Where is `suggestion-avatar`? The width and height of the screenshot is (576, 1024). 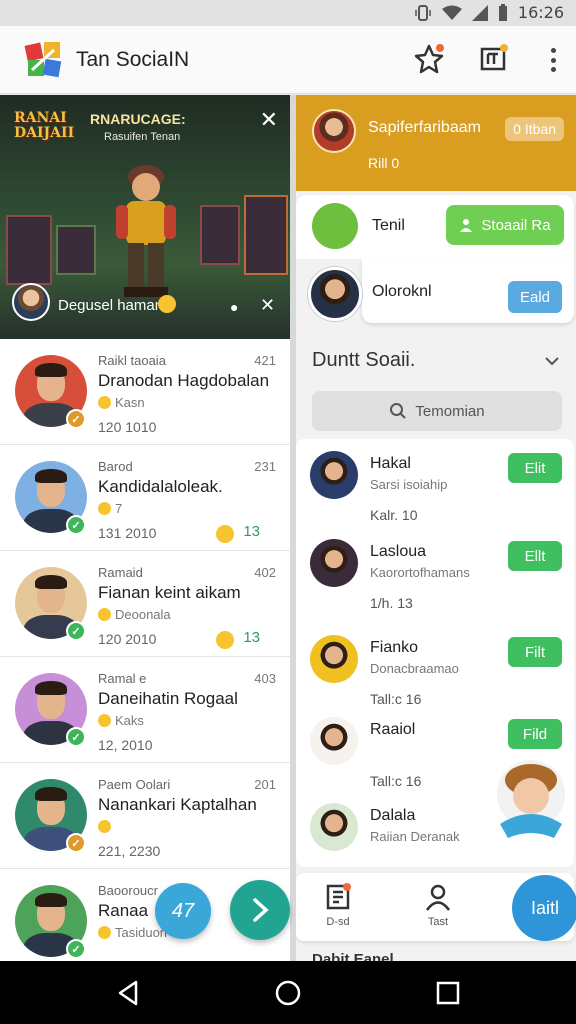 suggestion-avatar is located at coordinates (335, 294).